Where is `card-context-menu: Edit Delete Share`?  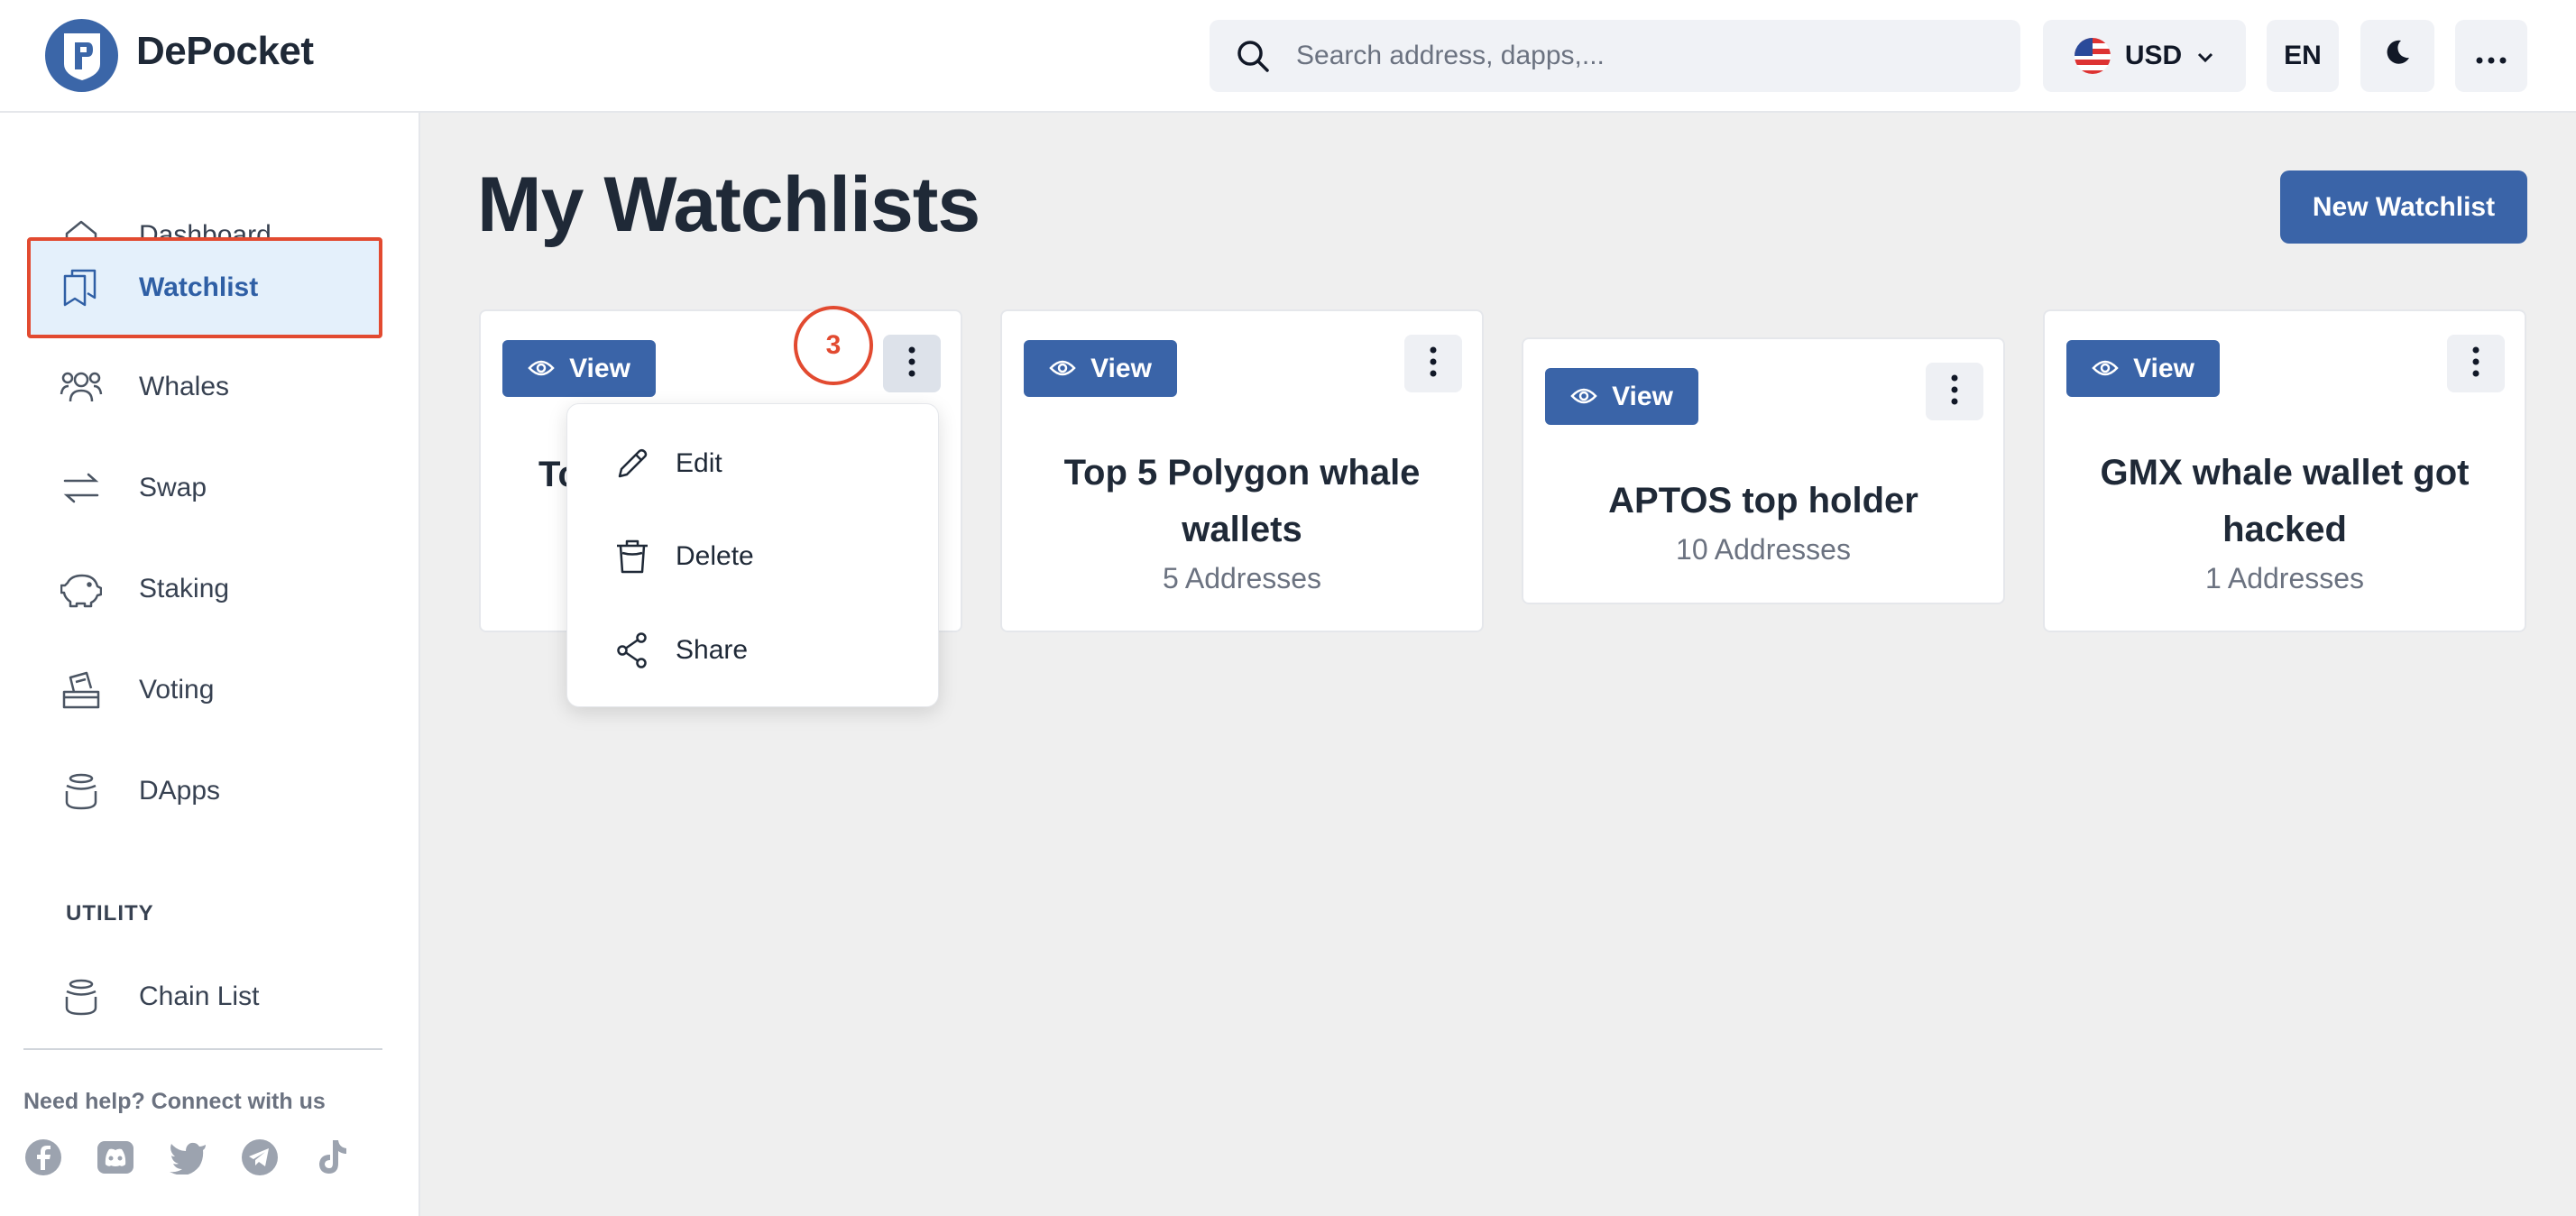
card-context-menu: Edit Delete Share is located at coordinates (753, 555).